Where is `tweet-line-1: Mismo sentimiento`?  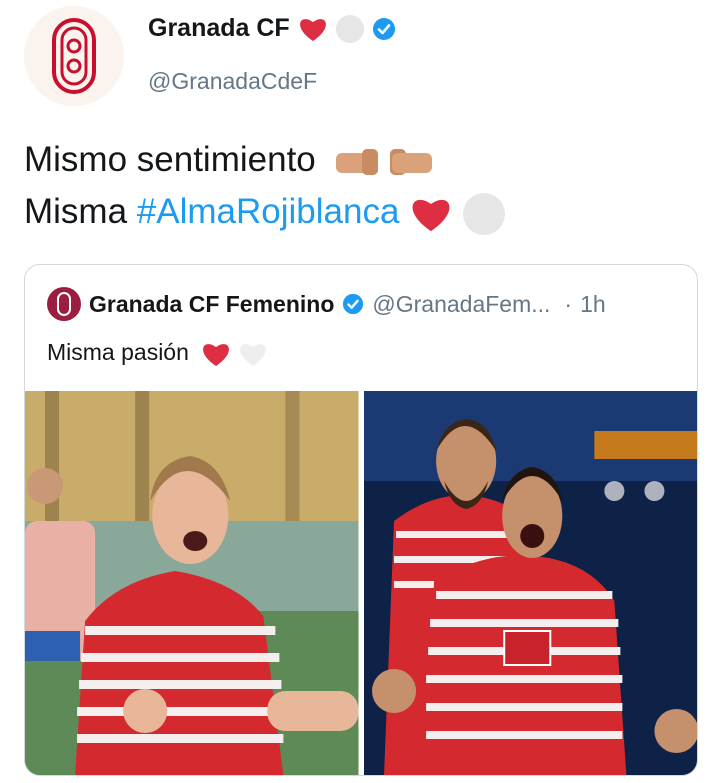 tweet-line-1: Mismo sentimiento is located at coordinates (264, 160).